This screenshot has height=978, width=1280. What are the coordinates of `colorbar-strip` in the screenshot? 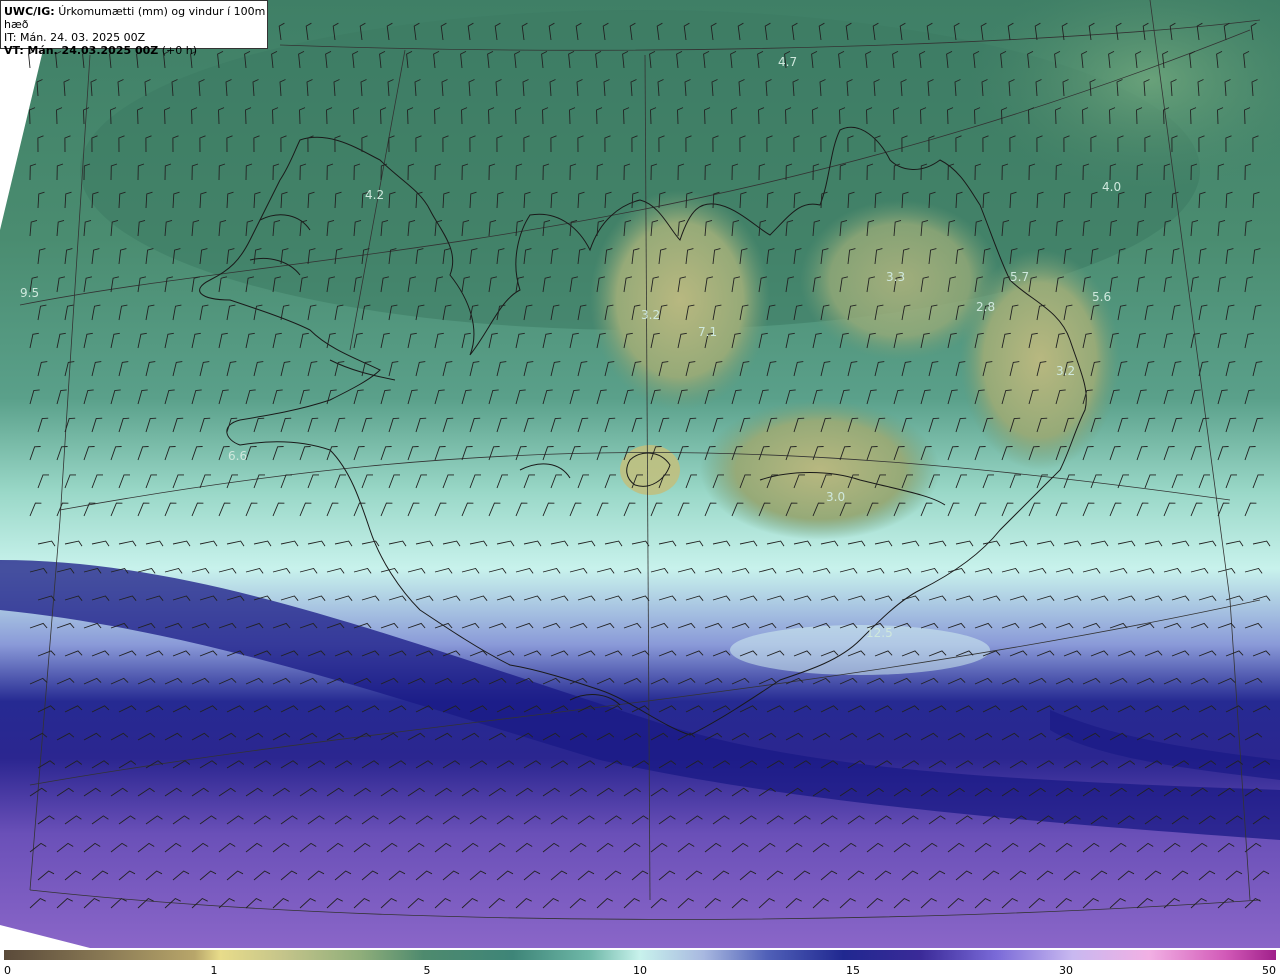 It's located at (640, 955).